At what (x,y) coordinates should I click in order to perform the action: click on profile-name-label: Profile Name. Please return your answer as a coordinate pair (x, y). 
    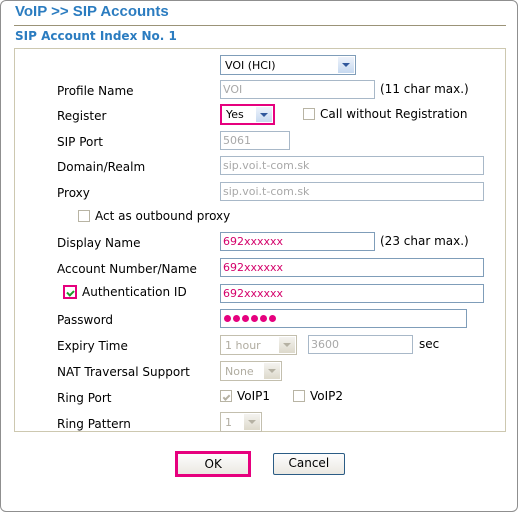
    Looking at the image, I should click on (95, 91).